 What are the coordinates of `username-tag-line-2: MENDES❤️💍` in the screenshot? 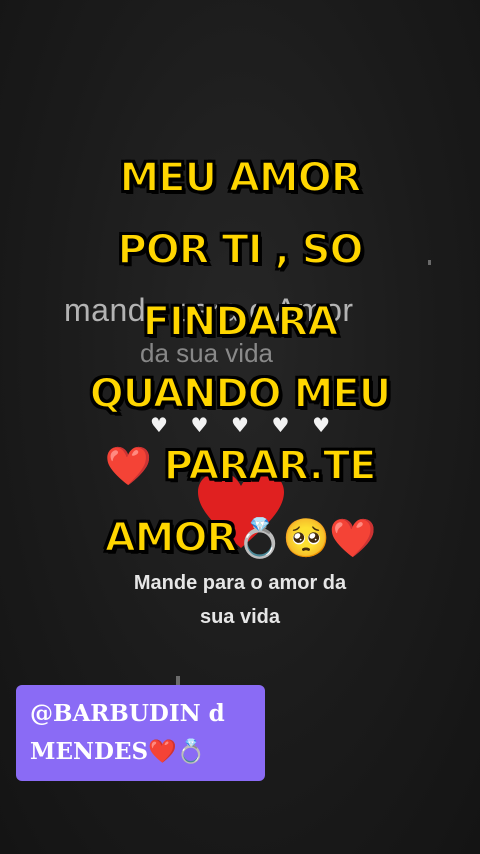 It's located at (140, 752).